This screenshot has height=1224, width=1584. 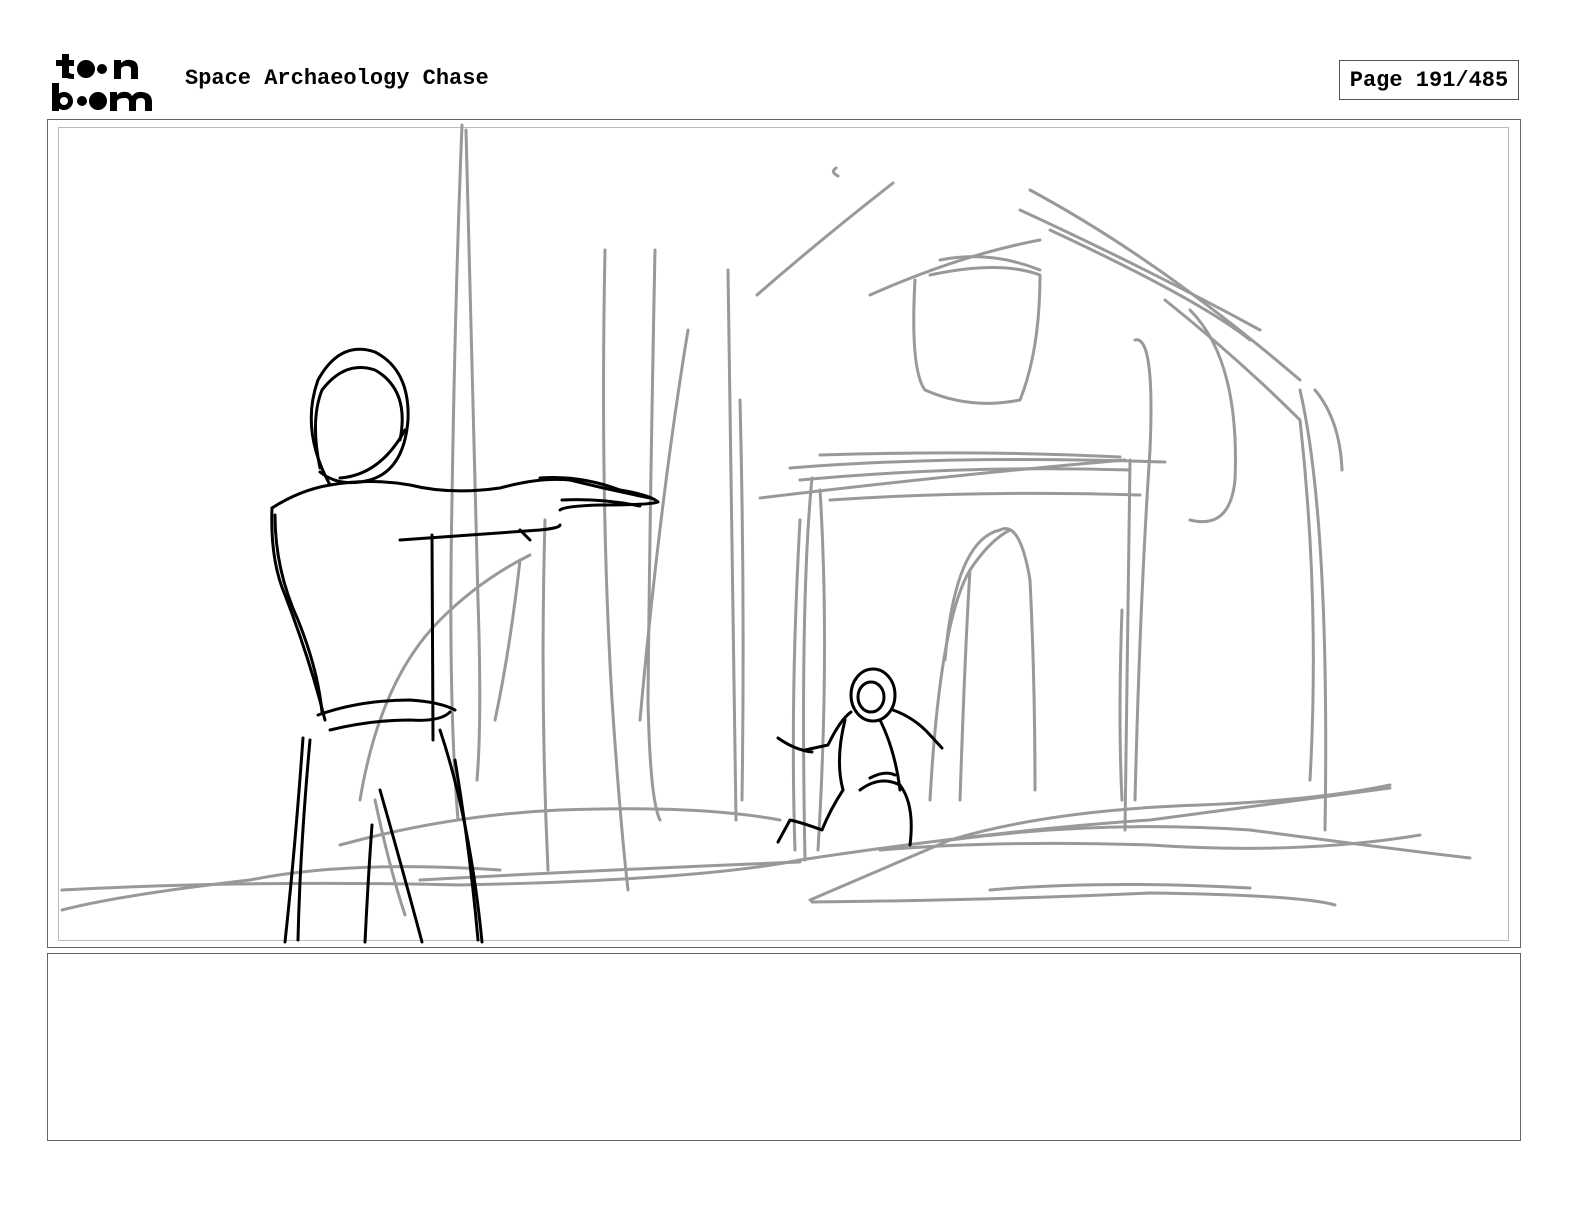 I want to click on document-title: Space Archaeology Chase, so click(x=337, y=78).